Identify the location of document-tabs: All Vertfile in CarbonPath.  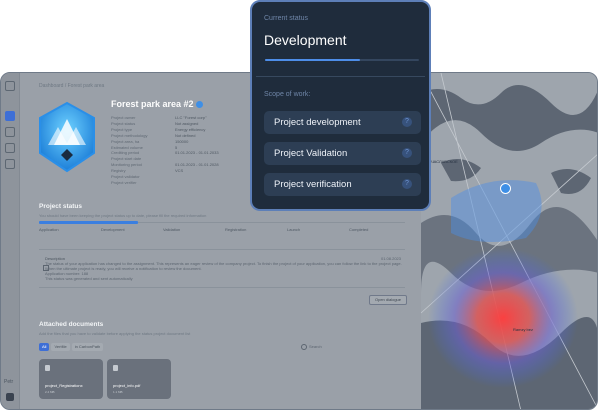
(72, 347).